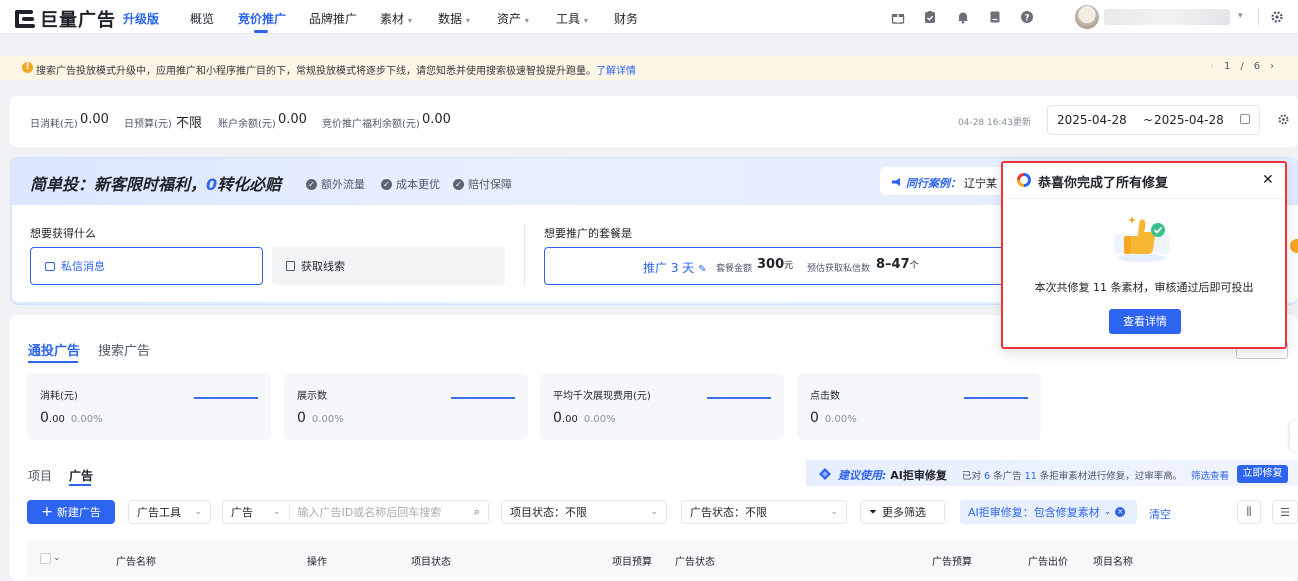 The image size is (1298, 581). Describe the element at coordinates (626, 18) in the screenshot. I see `nav-finance: 财务` at that location.